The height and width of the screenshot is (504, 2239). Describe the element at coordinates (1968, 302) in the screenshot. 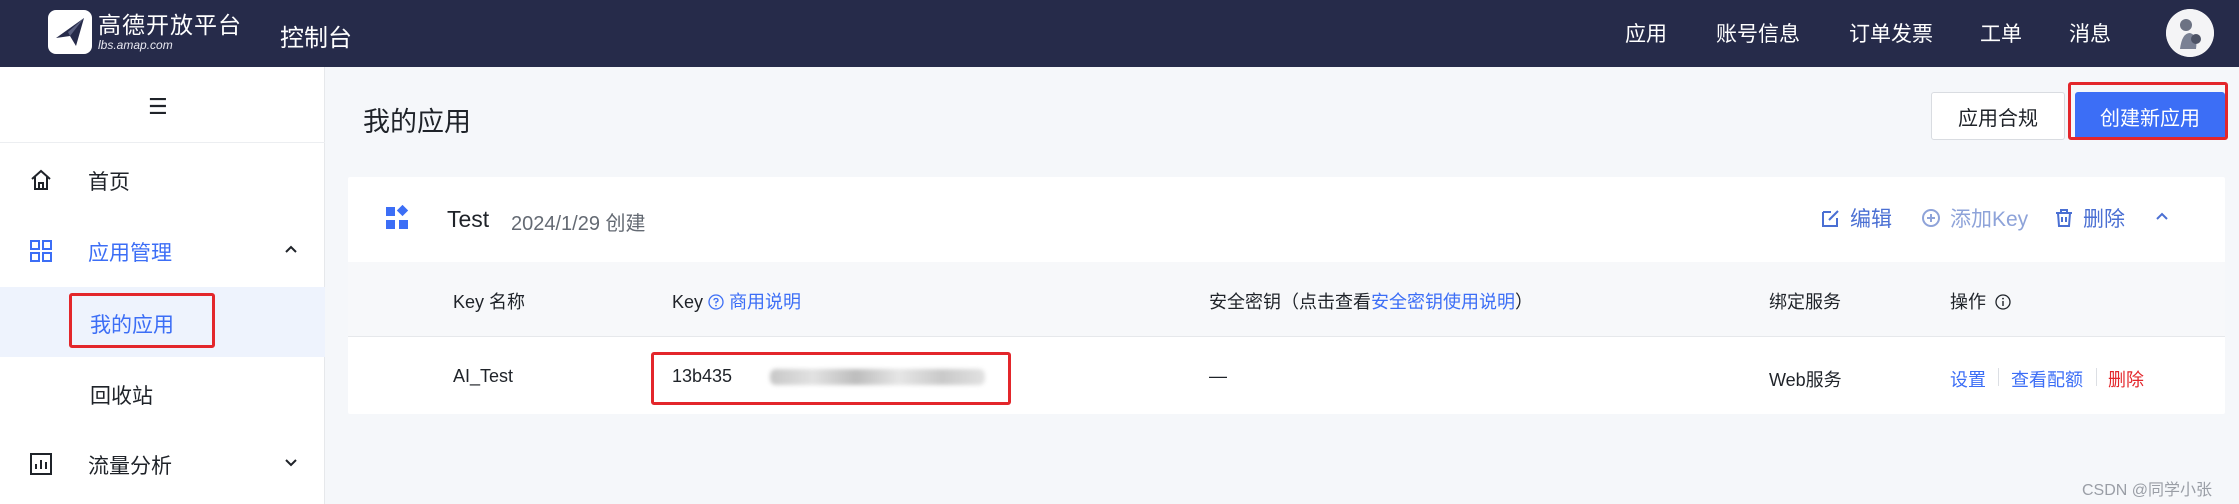

I see `operations-header-label: 操作` at that location.